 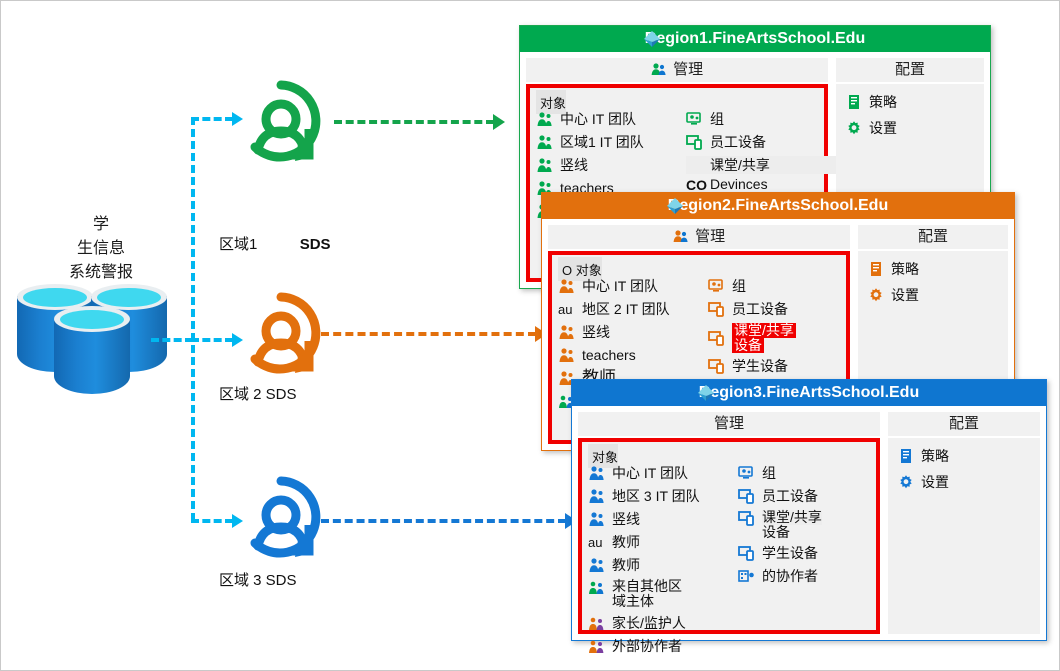 I want to click on manage-header-region1: 管理, so click(x=677, y=70).